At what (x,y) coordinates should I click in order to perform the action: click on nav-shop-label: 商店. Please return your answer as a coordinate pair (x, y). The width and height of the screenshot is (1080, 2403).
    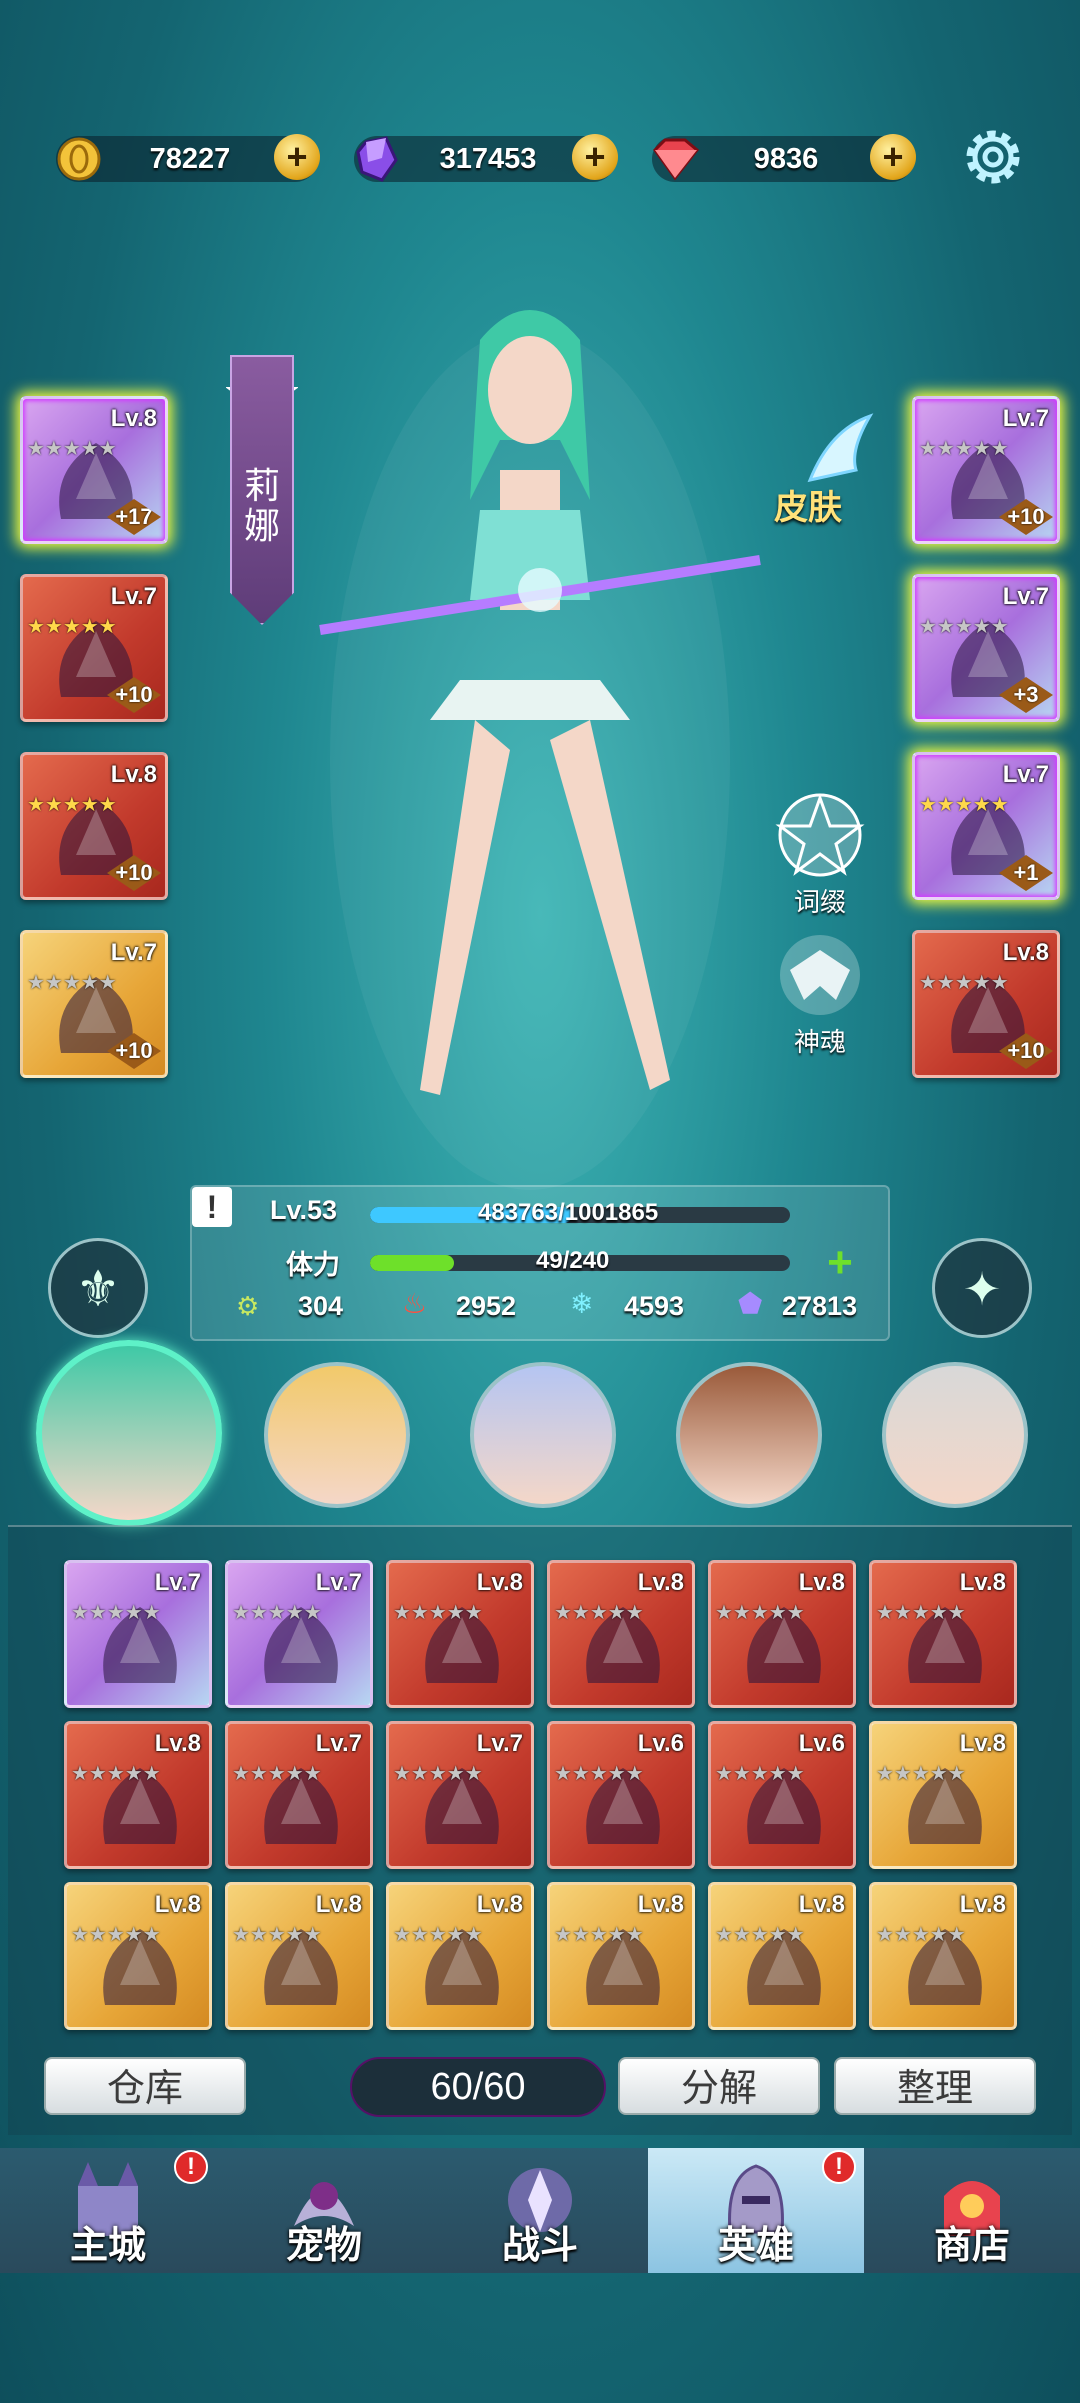
    Looking at the image, I should click on (971, 2245).